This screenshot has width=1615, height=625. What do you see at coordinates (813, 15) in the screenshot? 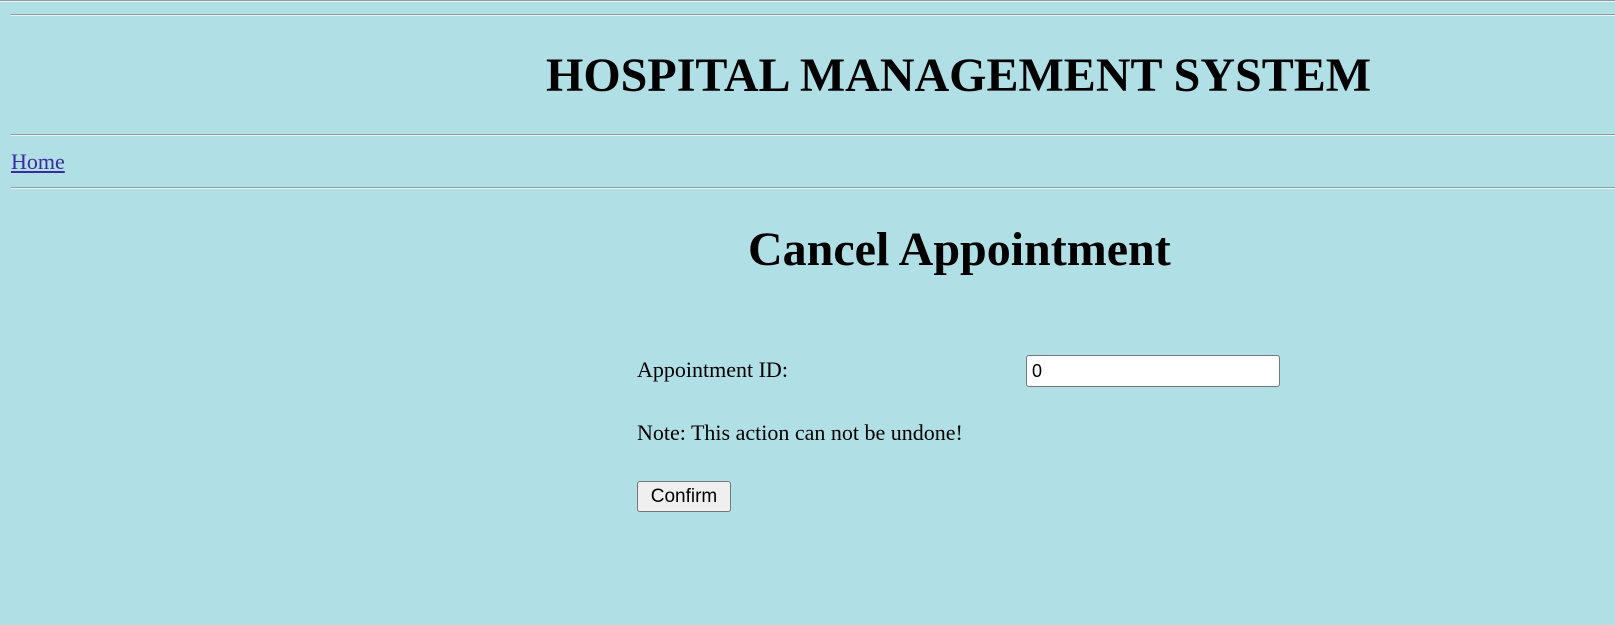
I see `header-top-divider` at bounding box center [813, 15].